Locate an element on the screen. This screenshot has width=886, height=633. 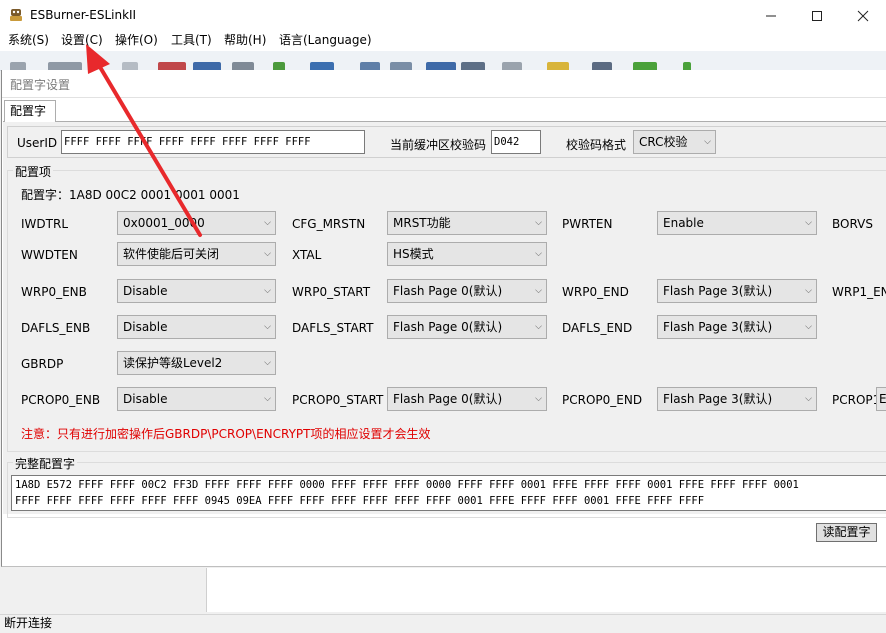
pcrop0-enb-label: PCROP0_ENB is located at coordinates (61, 400).